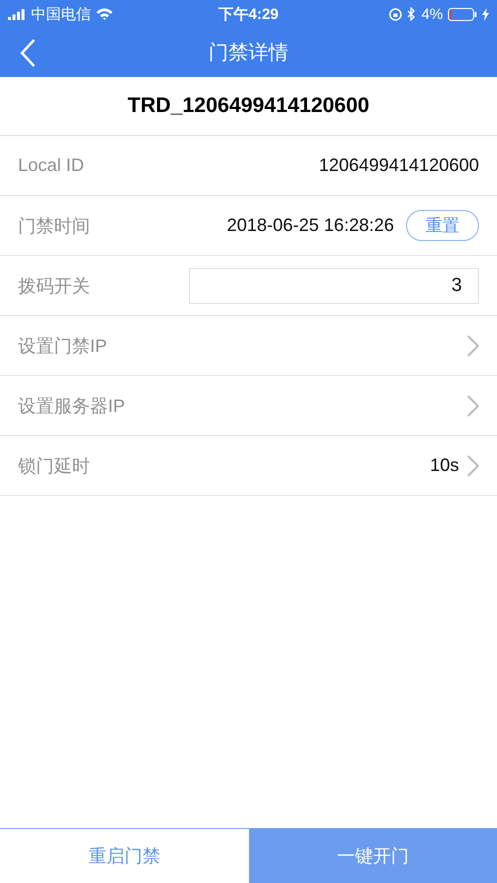 This screenshot has height=883, width=497. I want to click on reset-button: 重置, so click(442, 225).